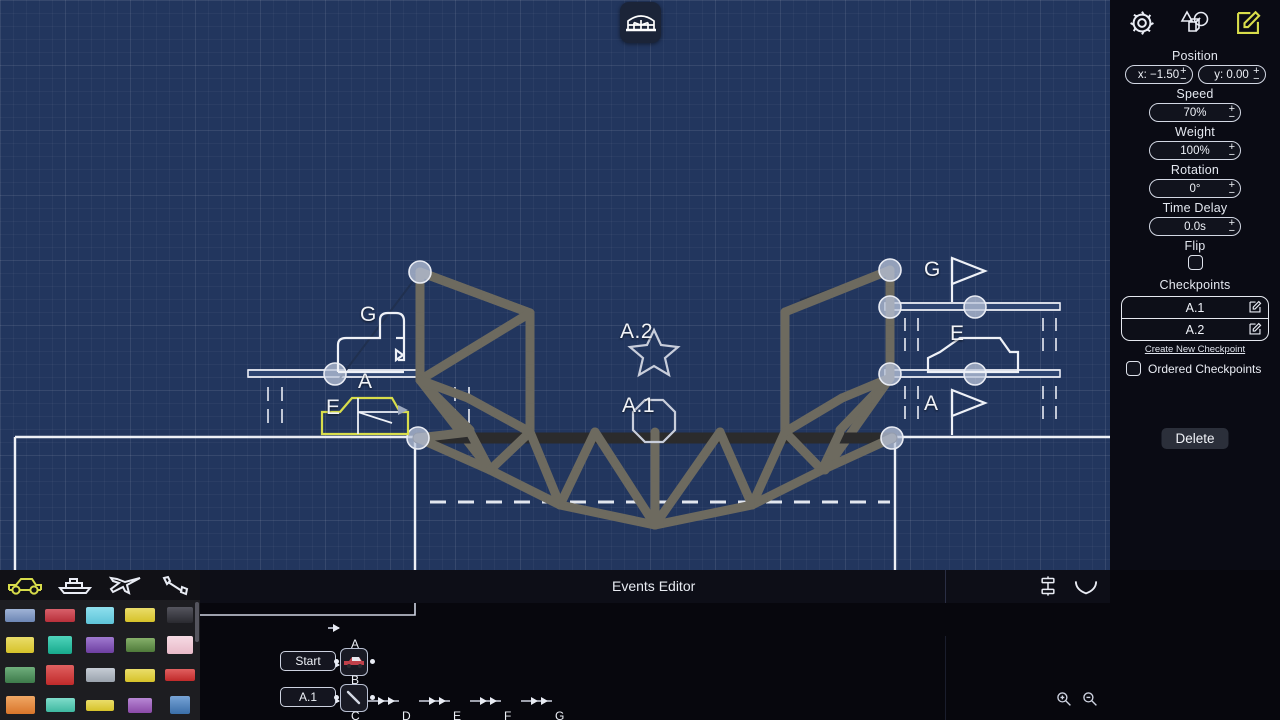  What do you see at coordinates (1195, 307) in the screenshot?
I see `checkpoint-item-a1: A.1` at bounding box center [1195, 307].